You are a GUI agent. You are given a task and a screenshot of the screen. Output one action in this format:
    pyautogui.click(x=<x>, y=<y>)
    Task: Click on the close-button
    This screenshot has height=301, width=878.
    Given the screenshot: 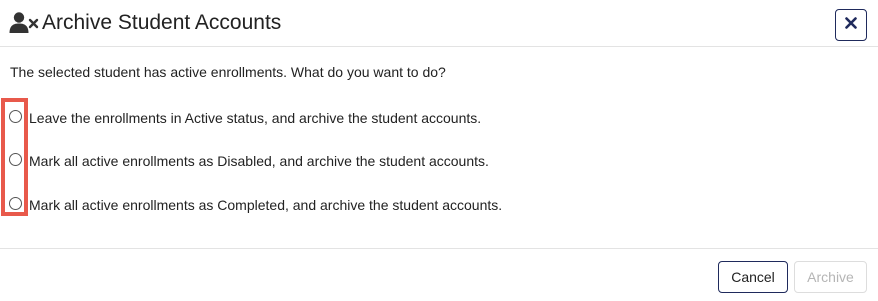 What is the action you would take?
    pyautogui.click(x=851, y=25)
    